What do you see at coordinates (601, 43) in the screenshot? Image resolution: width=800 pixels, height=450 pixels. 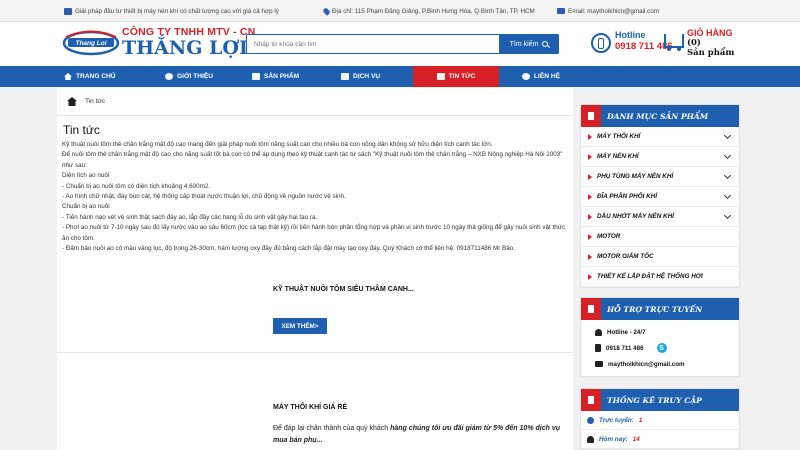 I see `phone-icon` at bounding box center [601, 43].